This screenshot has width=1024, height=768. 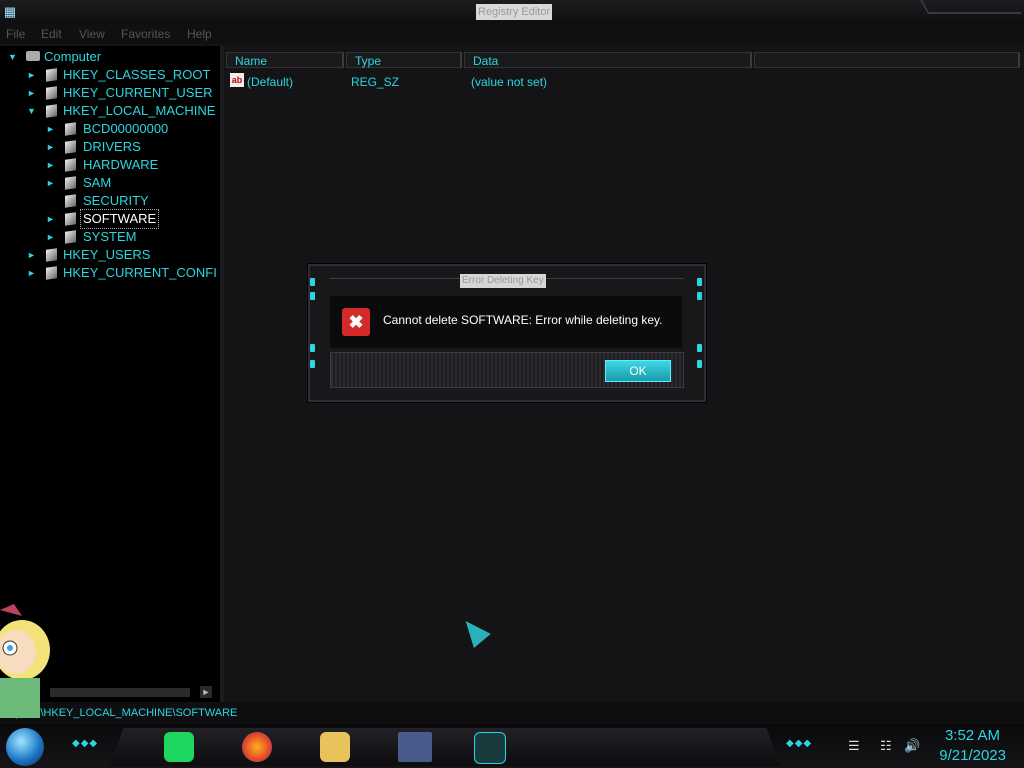 I want to click on clock-time: 3:52 AM, so click(x=972, y=735).